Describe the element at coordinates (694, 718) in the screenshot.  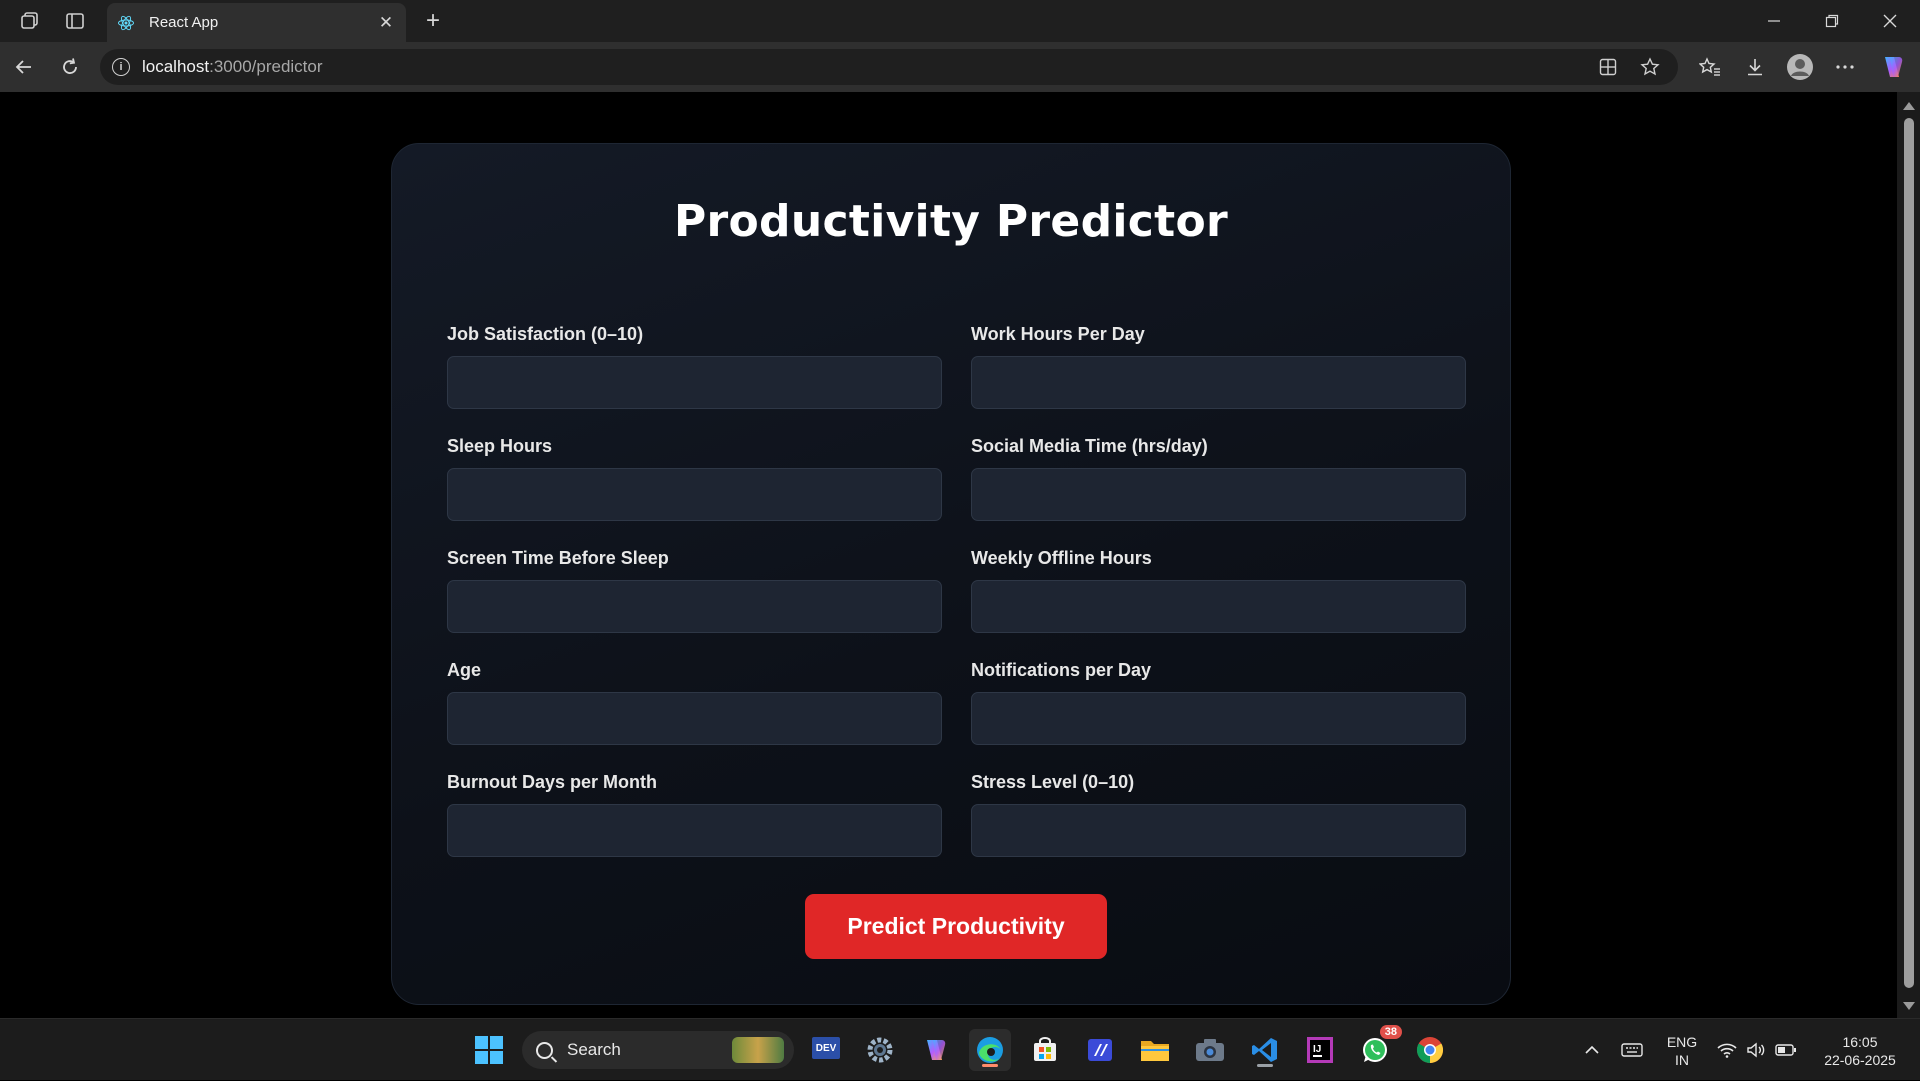
I see `age-input` at that location.